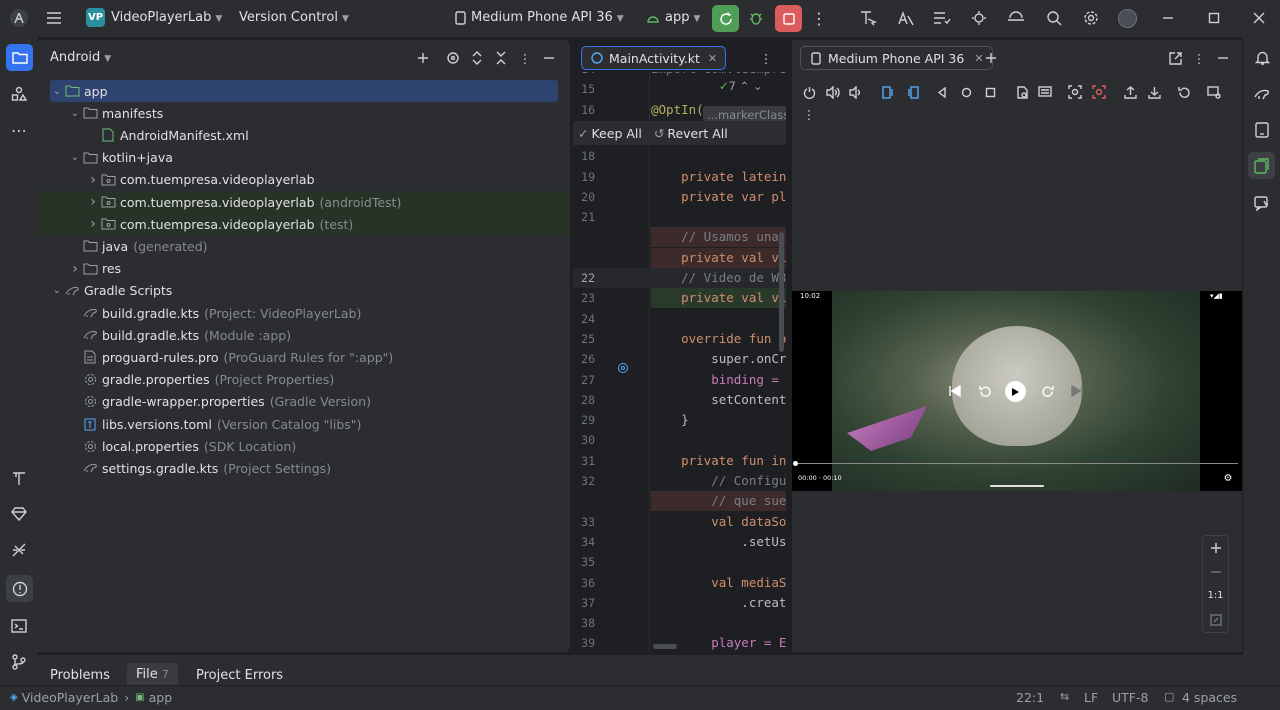  Describe the element at coordinates (665, 646) in the screenshot. I see `horizontal-scrollbar` at that location.